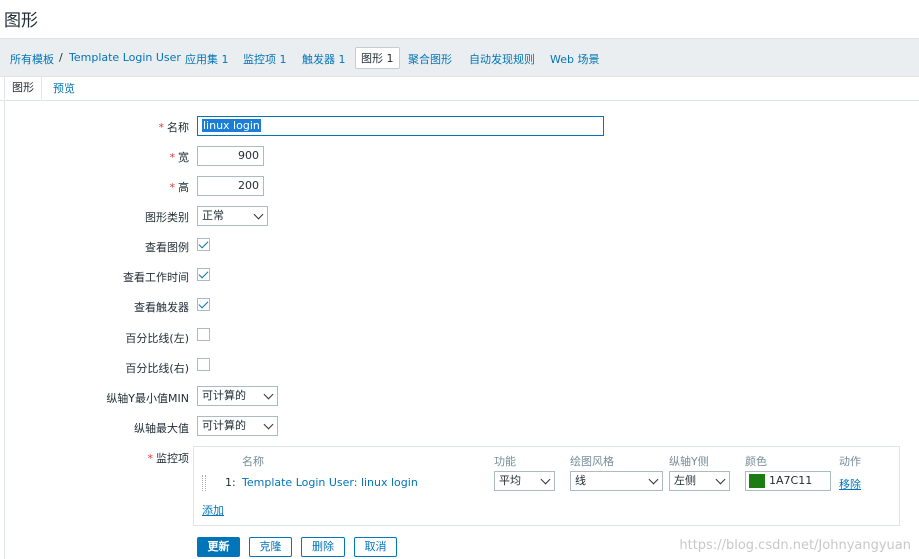 This screenshot has height=559, width=919. I want to click on col-header-draw-style: 绘图风格, so click(592, 461).